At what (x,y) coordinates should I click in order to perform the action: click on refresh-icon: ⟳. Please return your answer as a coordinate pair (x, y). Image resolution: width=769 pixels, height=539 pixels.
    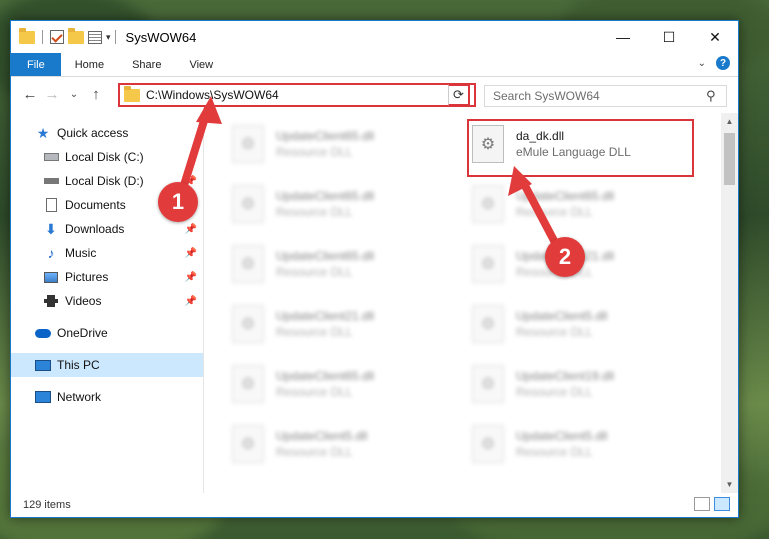
    Looking at the image, I should click on (459, 95).